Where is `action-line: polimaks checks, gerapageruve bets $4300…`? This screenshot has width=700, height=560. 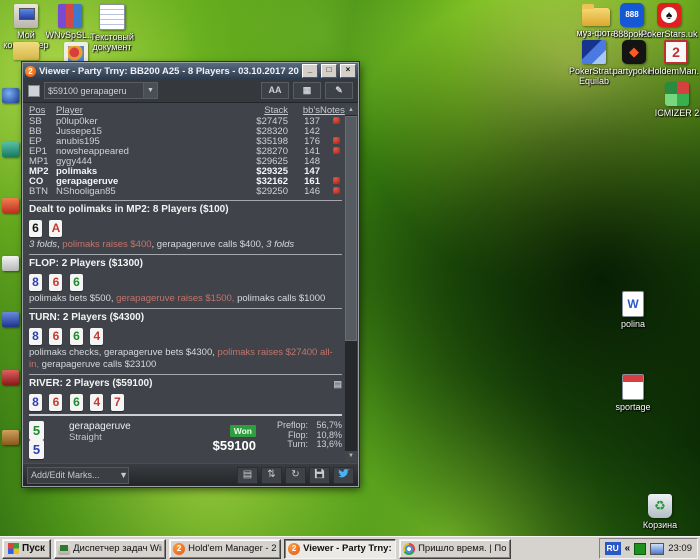
action-line: polimaks checks, gerapageruve bets $4300… is located at coordinates (185, 359).